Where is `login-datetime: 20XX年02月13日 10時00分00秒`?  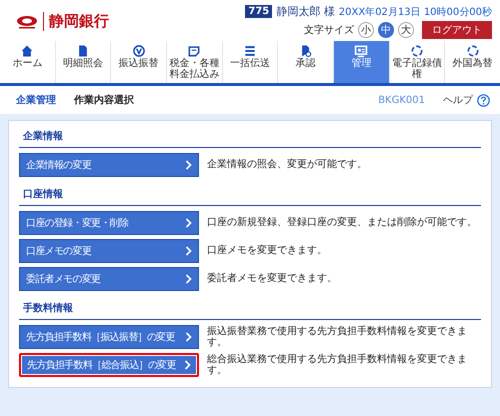
login-datetime: 20XX年02月13日 10時00分00秒 is located at coordinates (415, 12).